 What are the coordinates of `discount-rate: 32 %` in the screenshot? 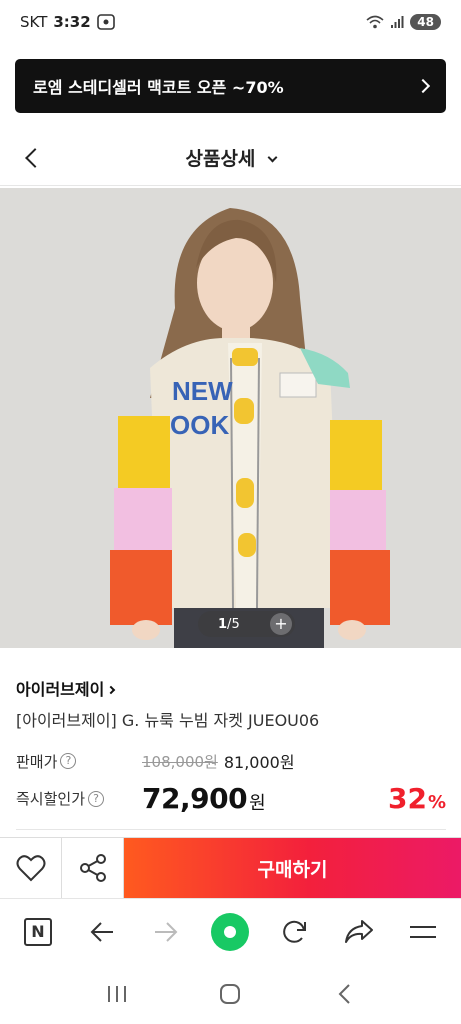 It's located at (417, 798).